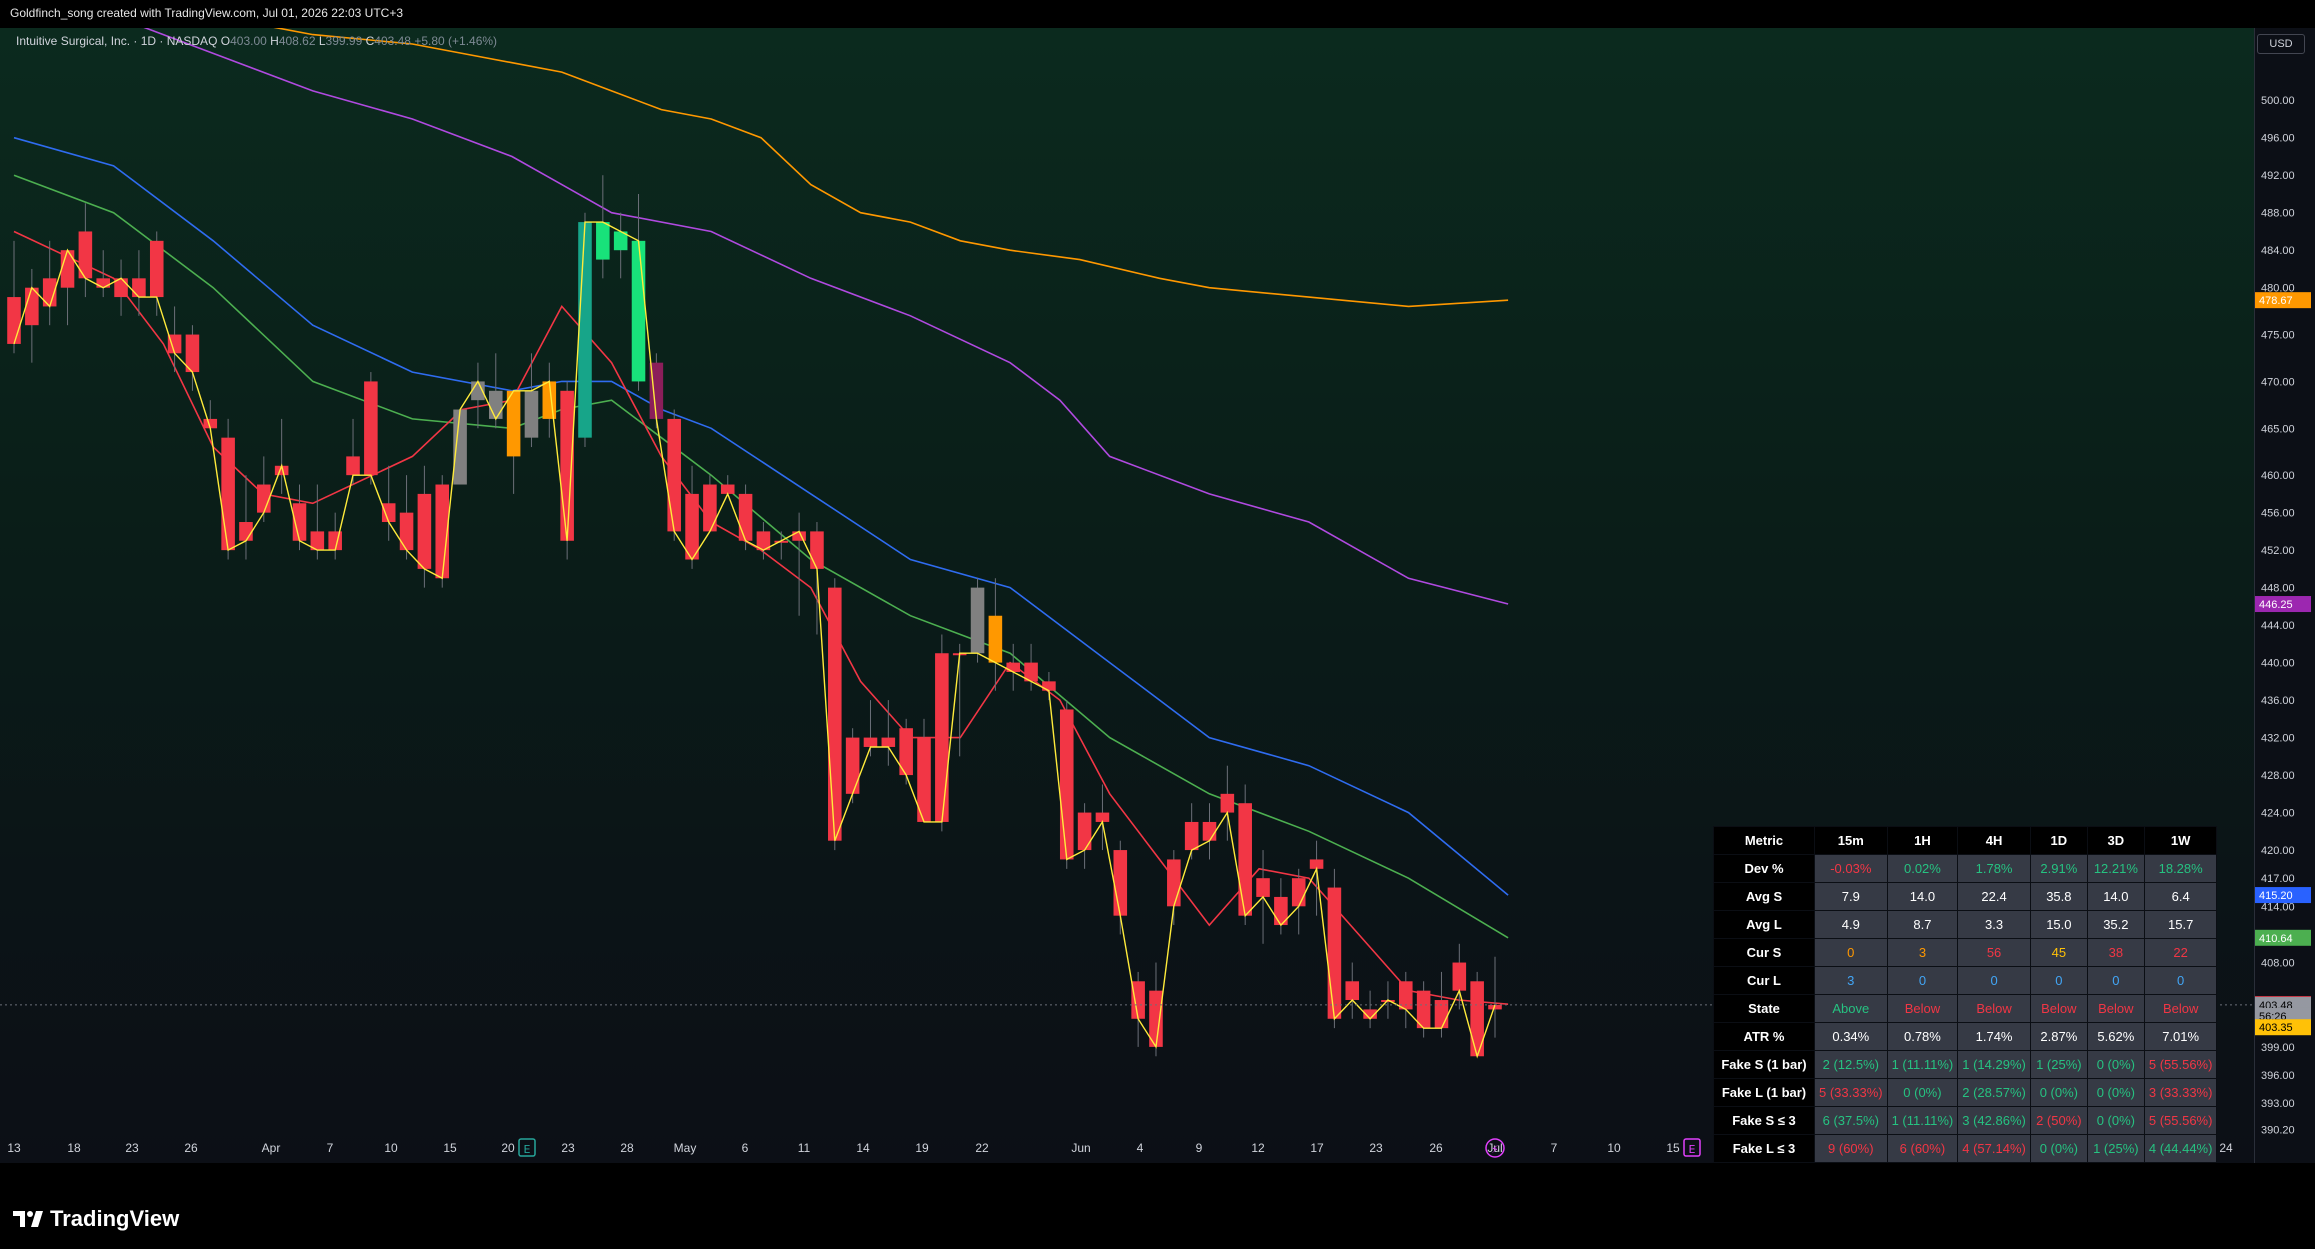 This screenshot has width=2315, height=1249. I want to click on price-tick-label: 399.00, so click(2278, 1048).